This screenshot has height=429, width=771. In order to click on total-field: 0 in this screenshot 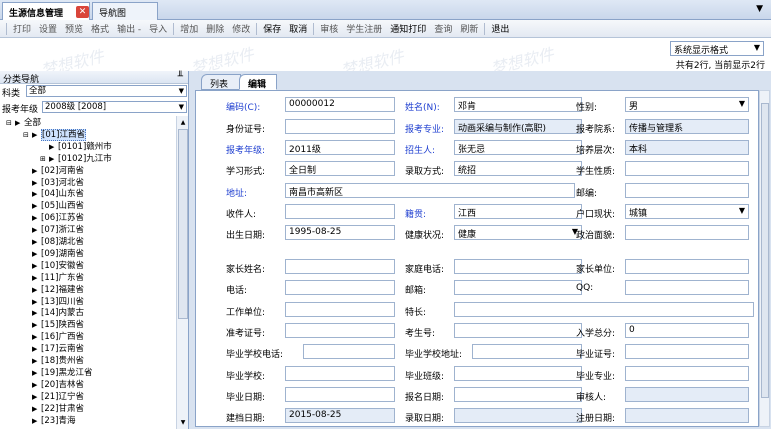, I will do `click(687, 330)`.